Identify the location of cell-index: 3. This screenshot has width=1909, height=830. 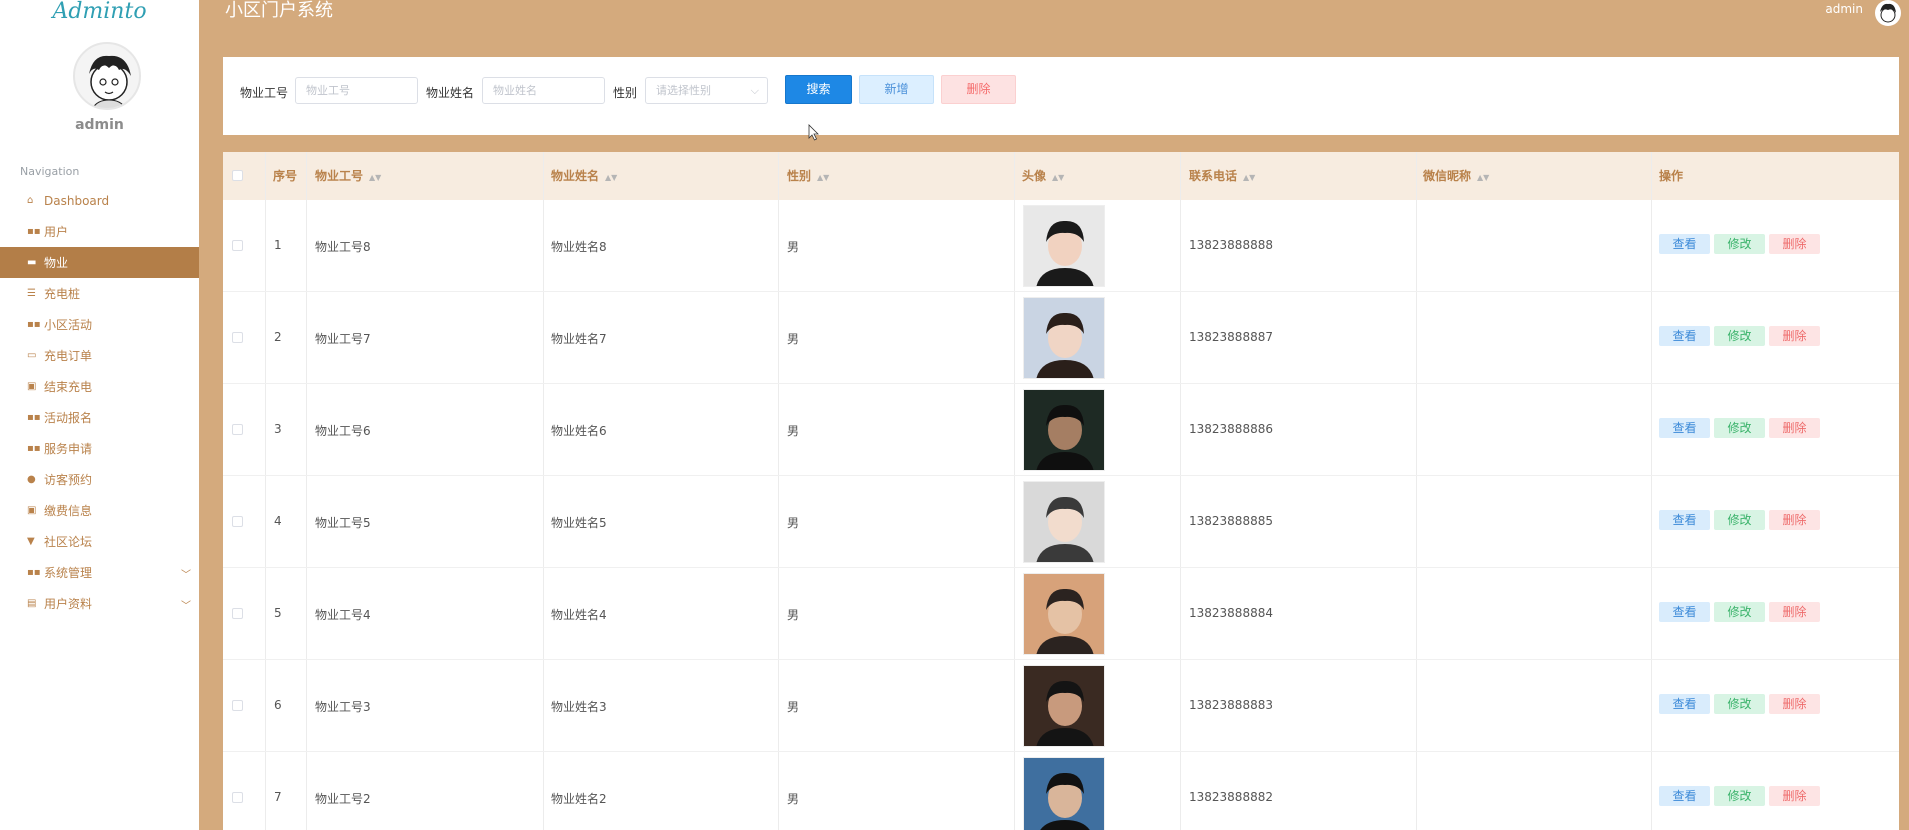
(278, 429).